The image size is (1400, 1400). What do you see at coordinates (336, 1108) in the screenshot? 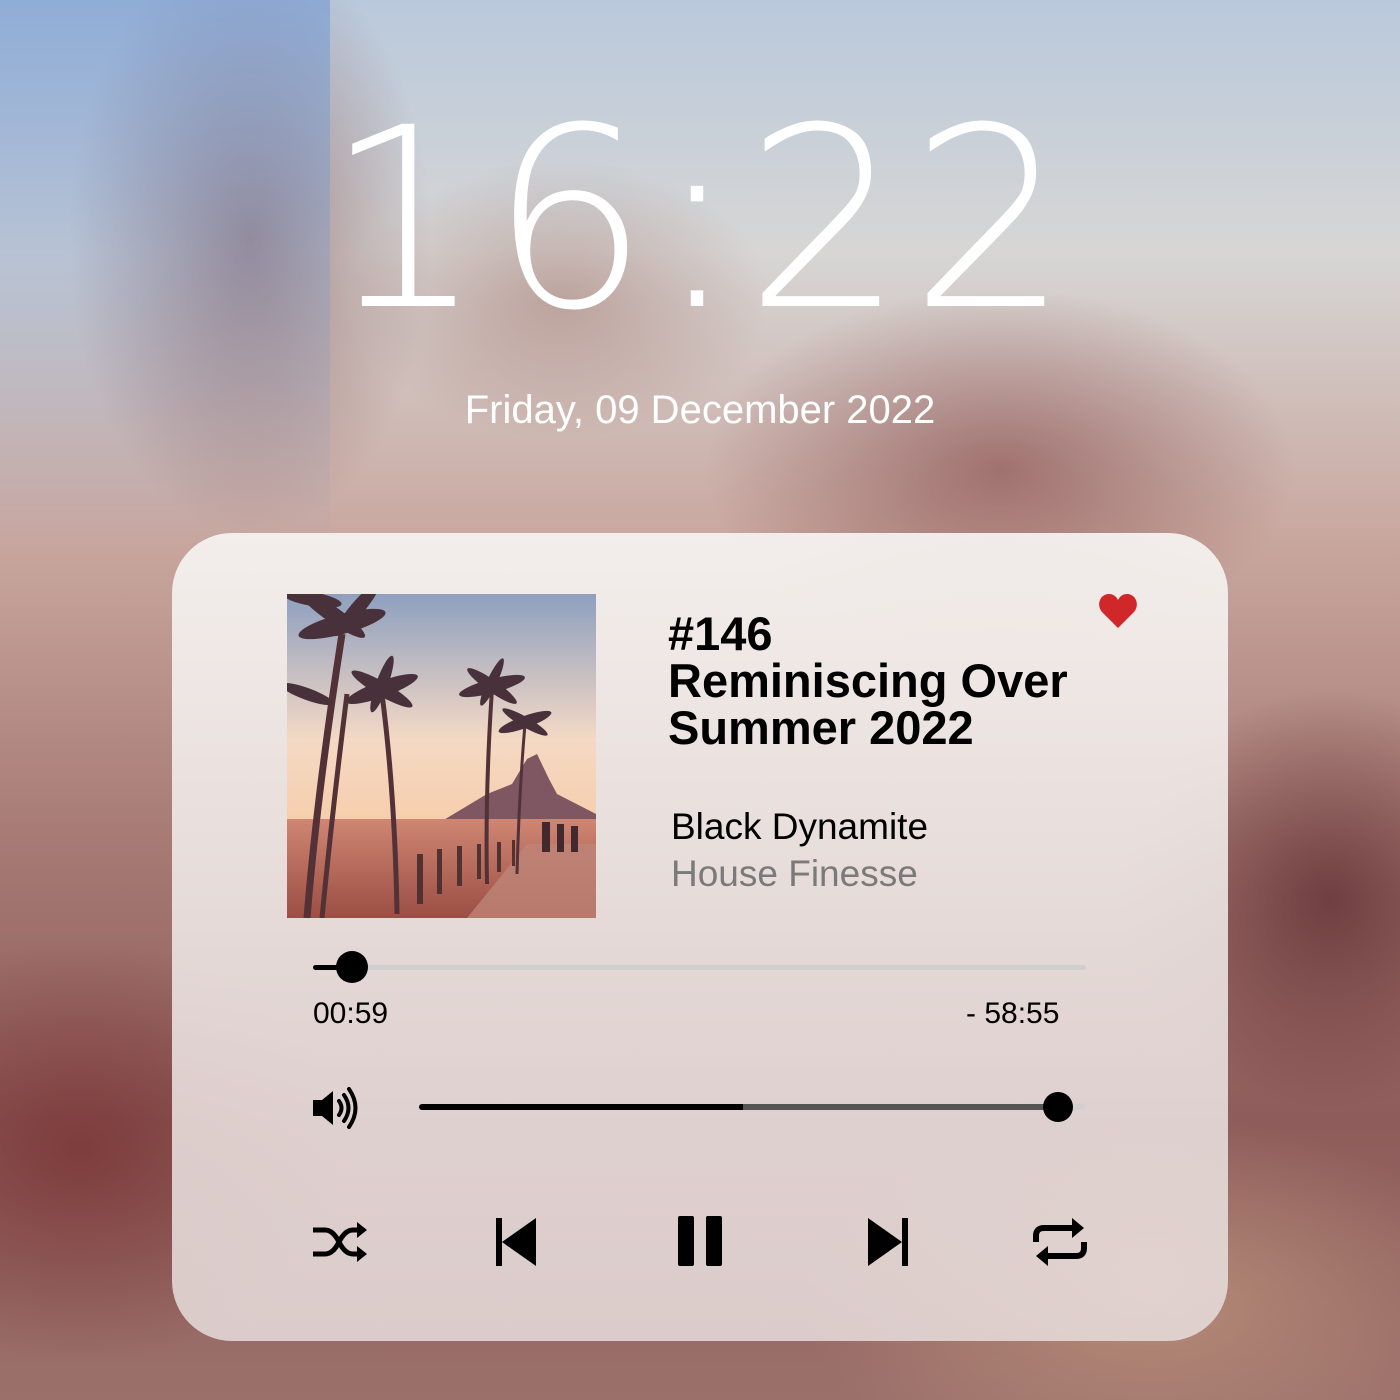
I see `speaker-volume-icon` at bounding box center [336, 1108].